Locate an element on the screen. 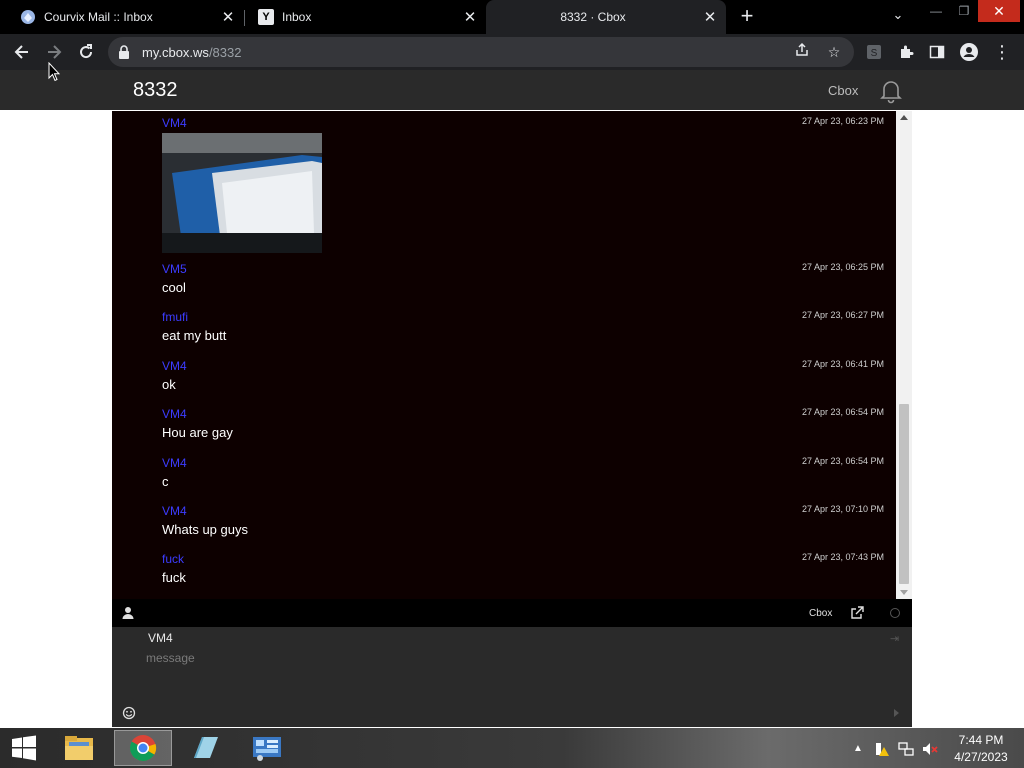 This screenshot has width=1024, height=768. tab-search-chevron-icon: ⌄ is located at coordinates (898, 17).